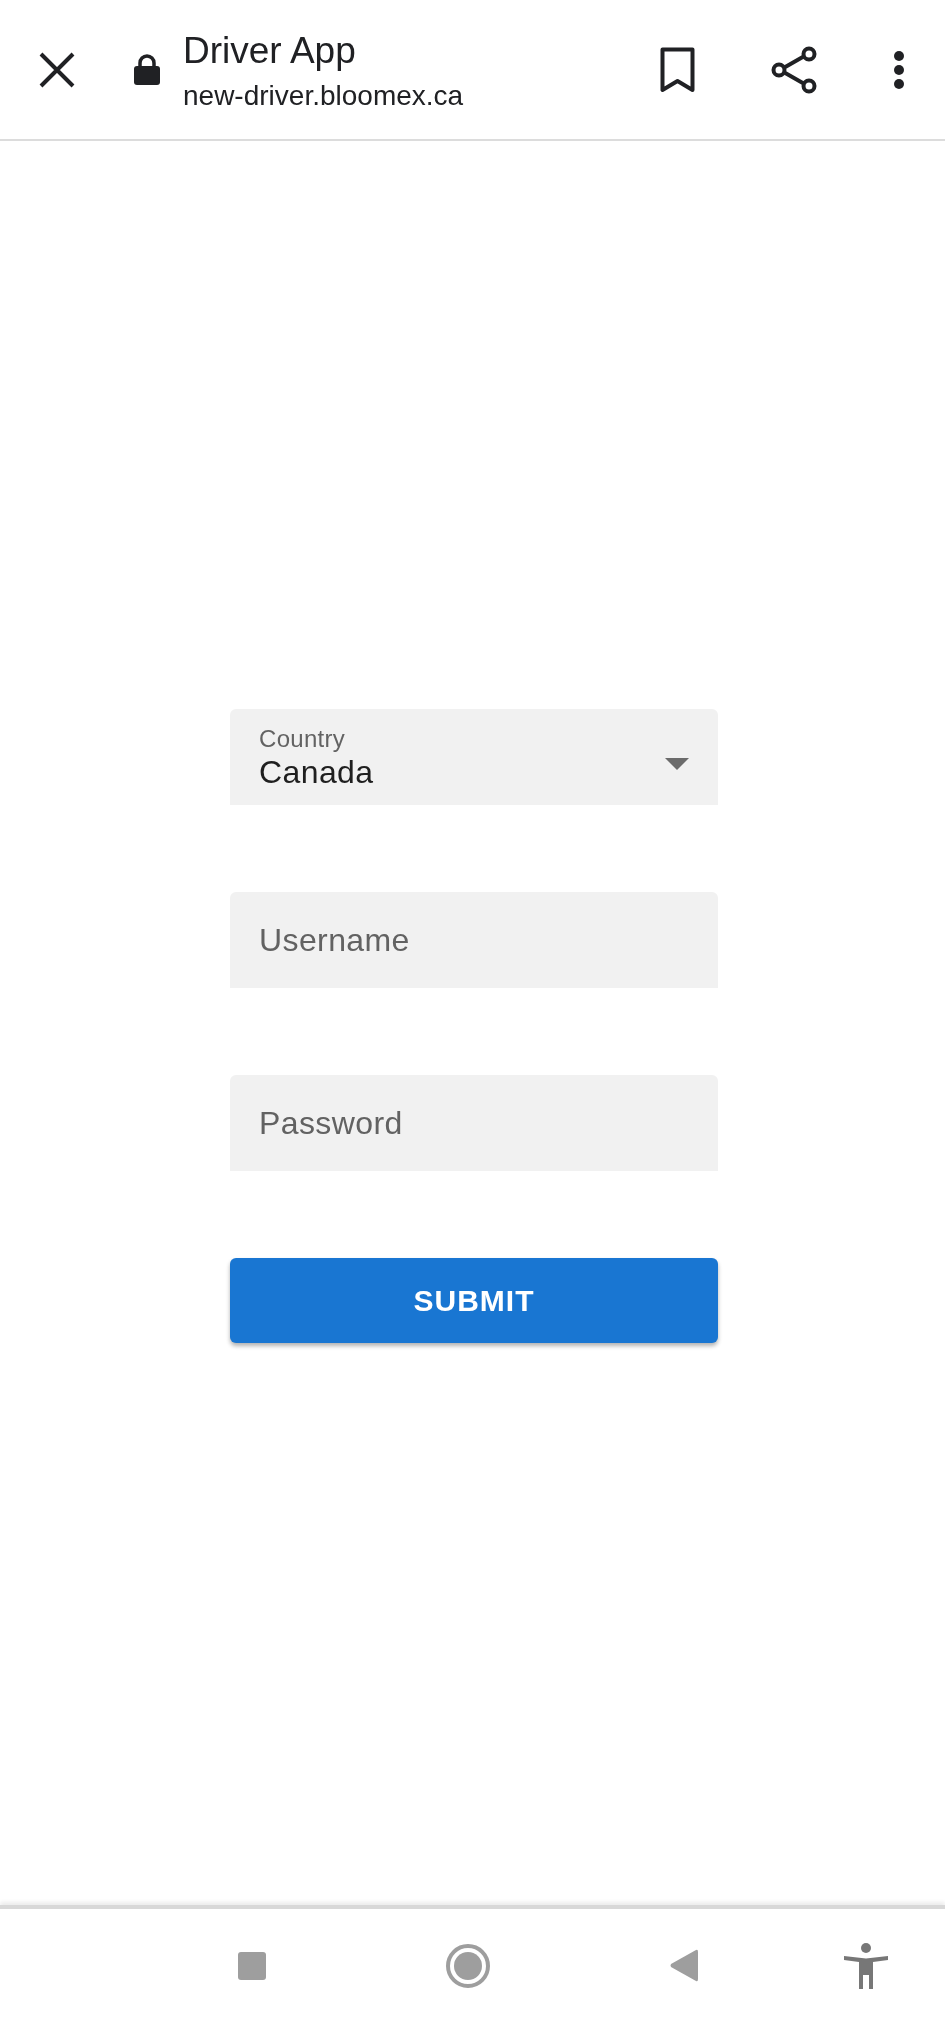  Describe the element at coordinates (677, 763) in the screenshot. I see `caret-icon` at that location.